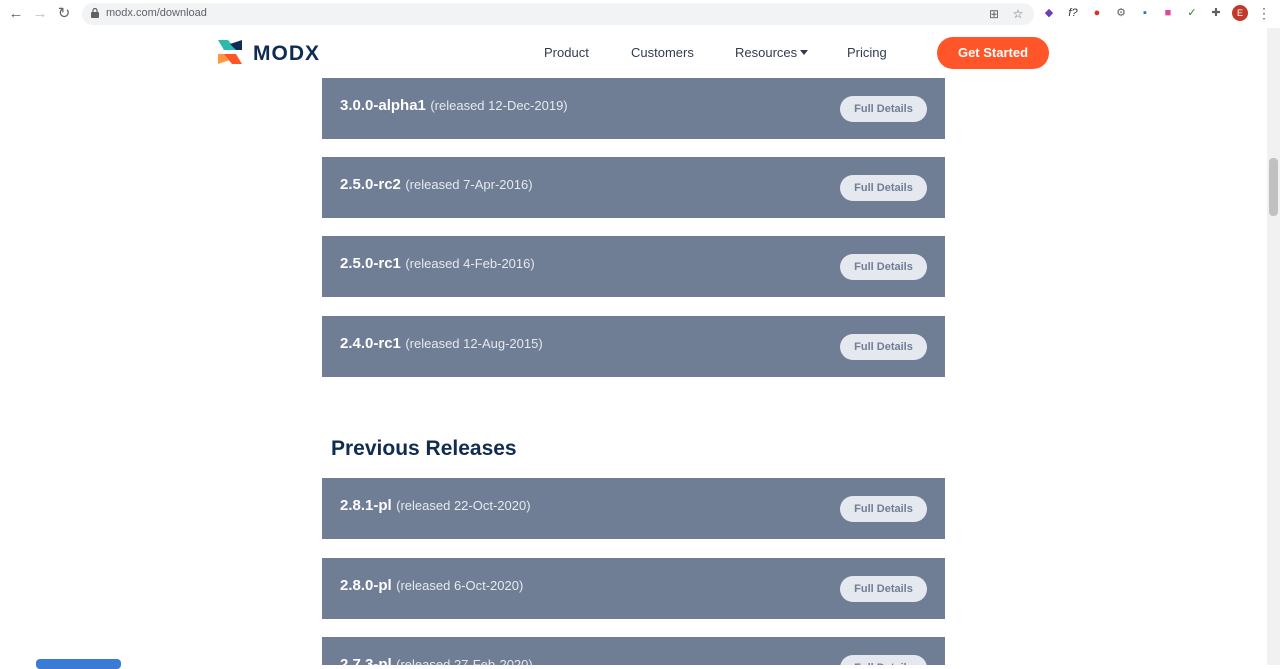 The width and height of the screenshot is (1280, 669). What do you see at coordinates (470, 263) in the screenshot?
I see `release-date: (released 4-Feb-2016)` at bounding box center [470, 263].